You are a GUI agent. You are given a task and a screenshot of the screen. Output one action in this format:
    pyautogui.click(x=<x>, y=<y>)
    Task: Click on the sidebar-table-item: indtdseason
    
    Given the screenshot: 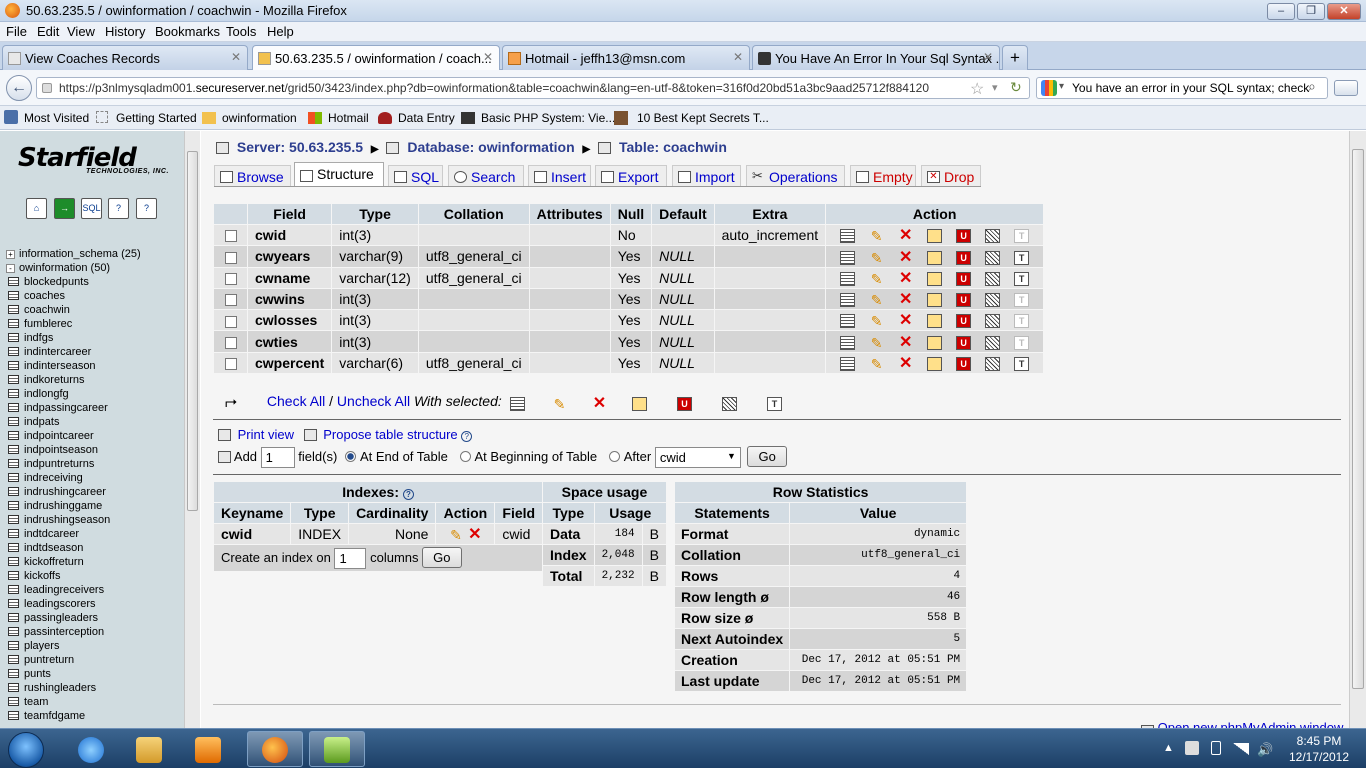 What is the action you would take?
    pyautogui.click(x=45, y=548)
    